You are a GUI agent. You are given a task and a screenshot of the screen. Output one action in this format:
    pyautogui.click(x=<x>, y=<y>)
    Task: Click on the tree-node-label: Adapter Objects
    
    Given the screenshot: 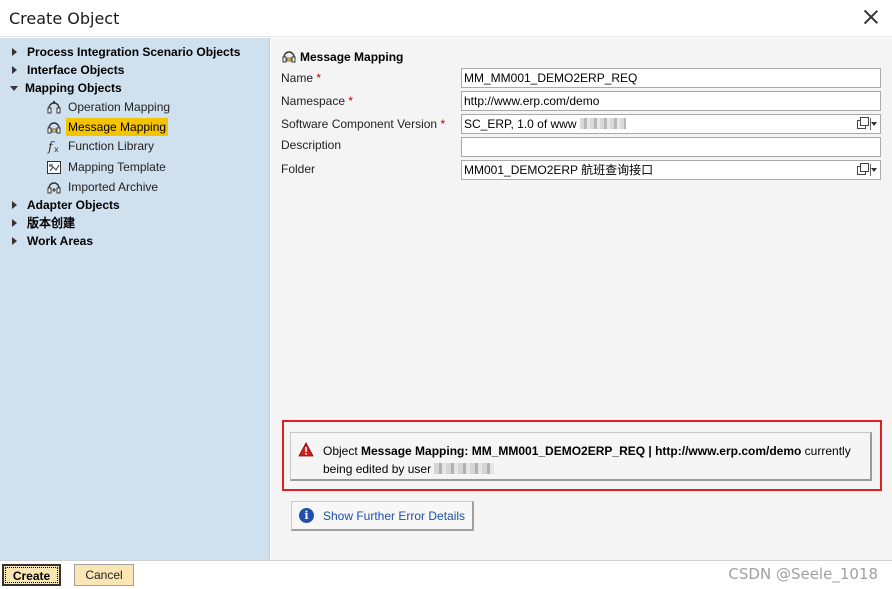 What is the action you would take?
    pyautogui.click(x=73, y=205)
    